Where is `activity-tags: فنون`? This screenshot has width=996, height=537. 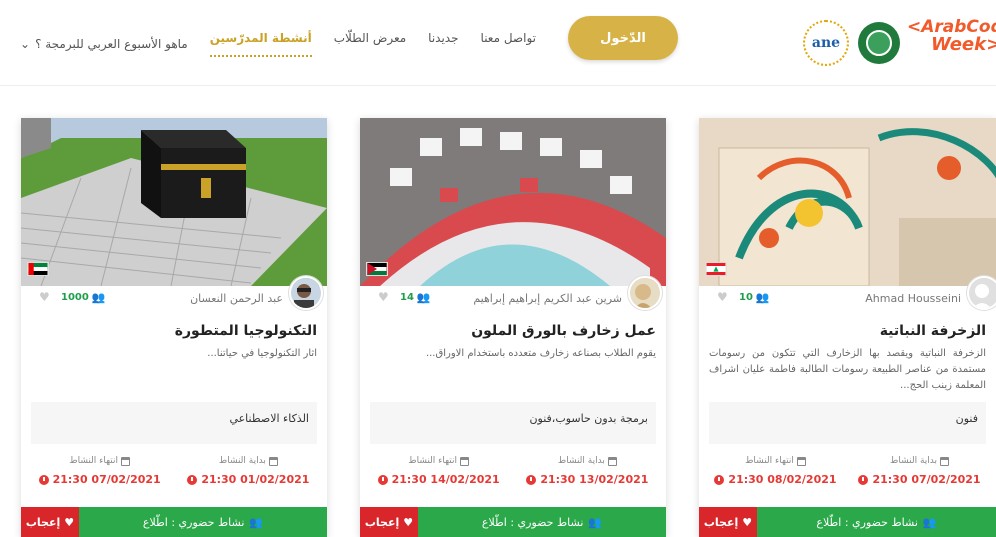 activity-tags: فنون is located at coordinates (847, 423).